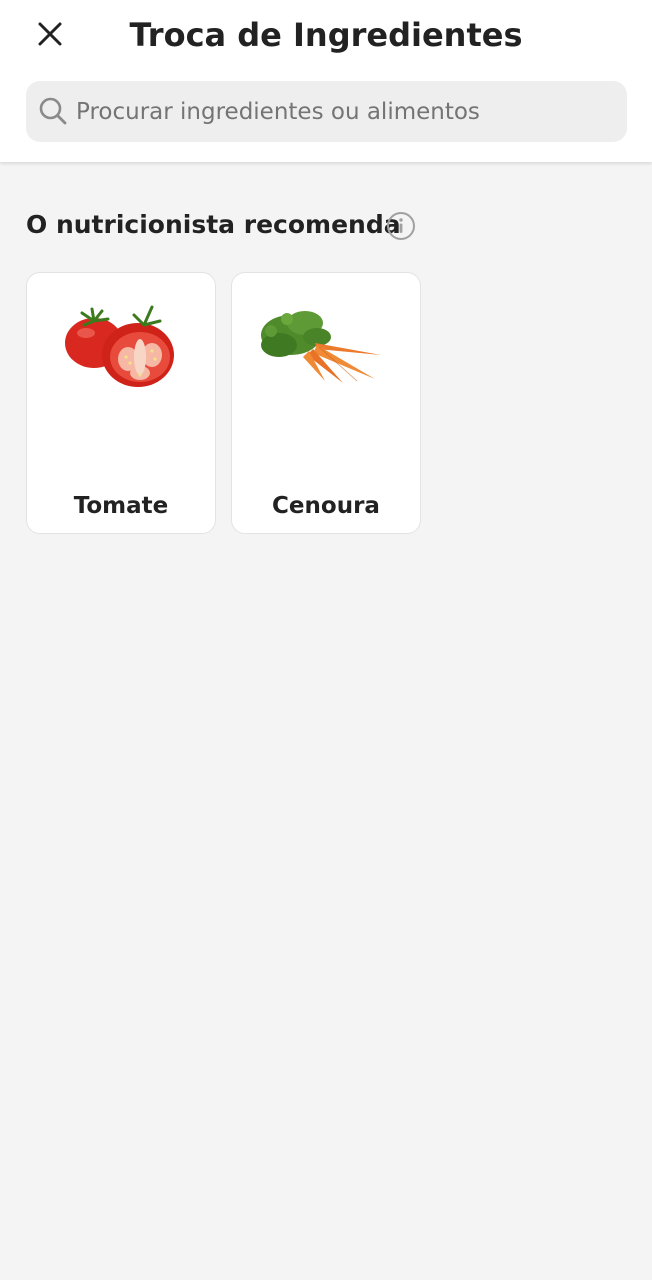 The width and height of the screenshot is (652, 1280). I want to click on tomato-image, so click(119, 346).